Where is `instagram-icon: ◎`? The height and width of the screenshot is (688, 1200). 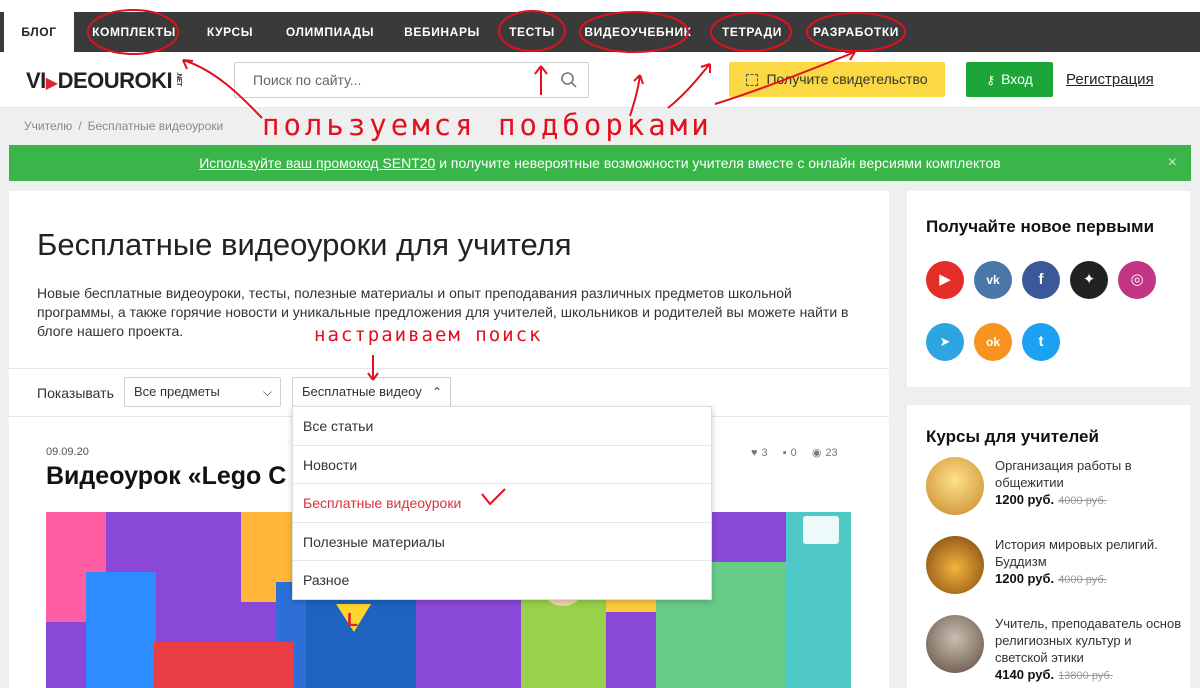
instagram-icon: ◎ is located at coordinates (1137, 280).